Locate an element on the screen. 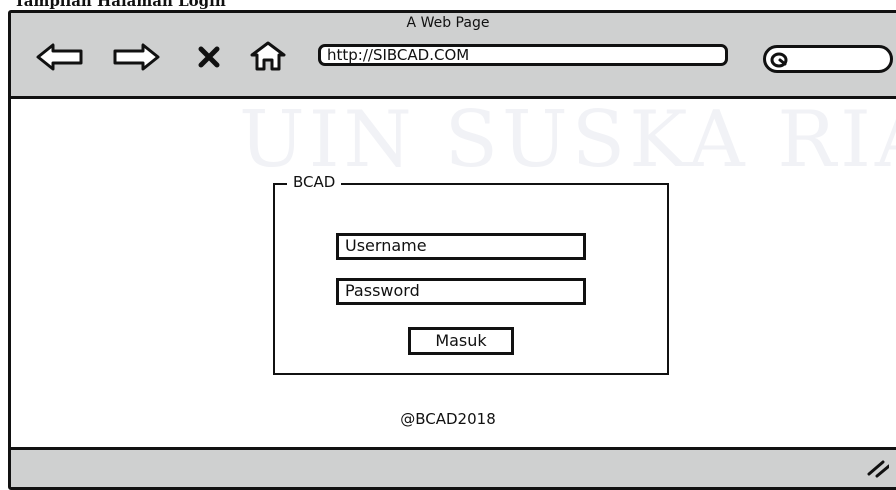 This screenshot has height=490, width=896. watermark-text: UIN SUSKA RIAU is located at coordinates (567, 140).